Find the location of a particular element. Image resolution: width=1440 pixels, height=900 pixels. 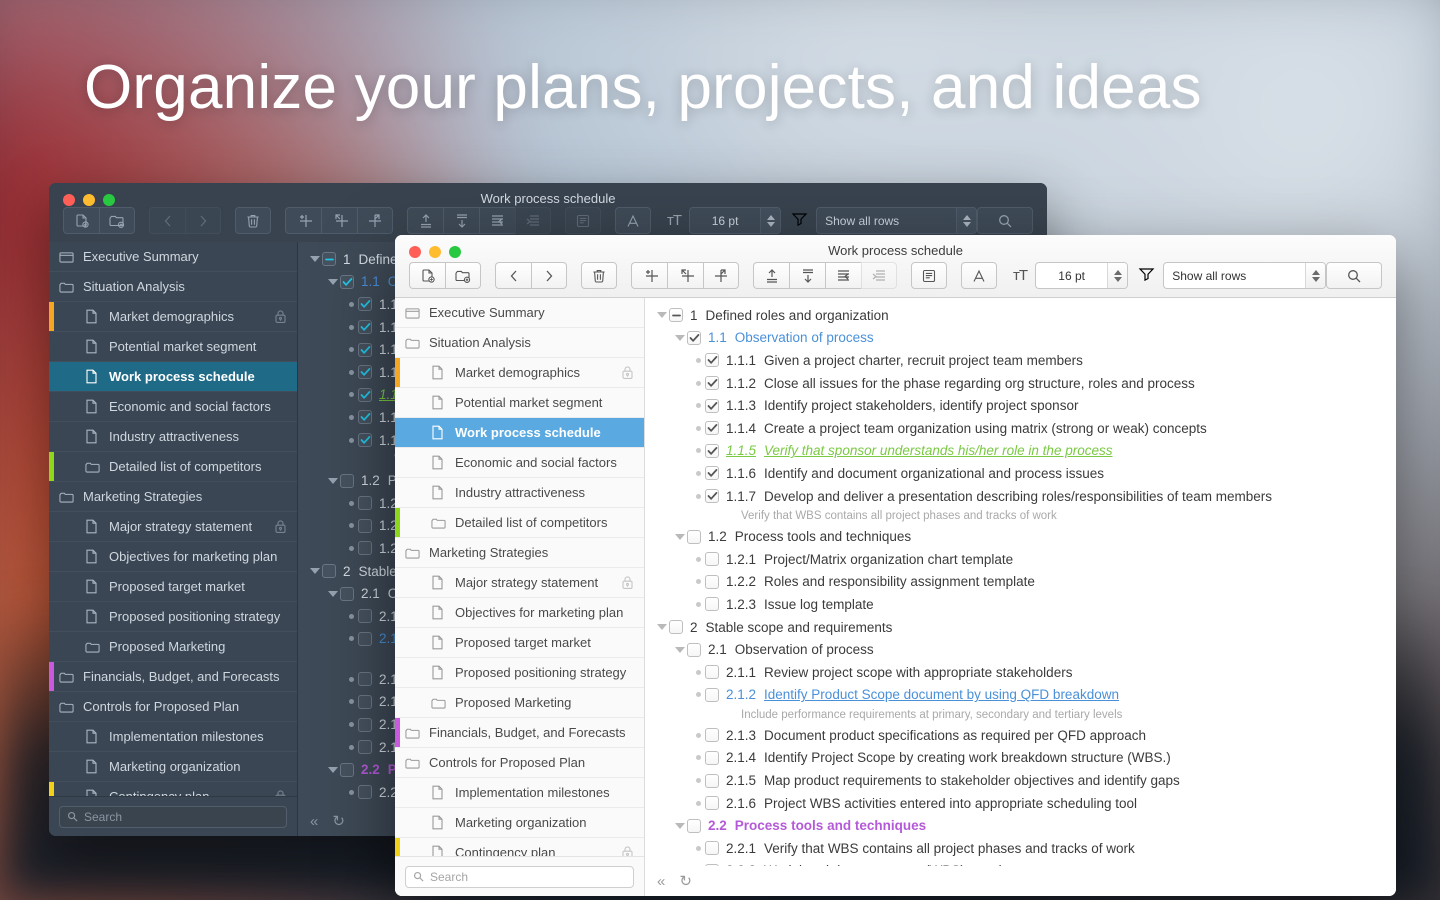

sidebar-item-industry-attractiveness: Industry attractiveness is located at coordinates (519, 493).